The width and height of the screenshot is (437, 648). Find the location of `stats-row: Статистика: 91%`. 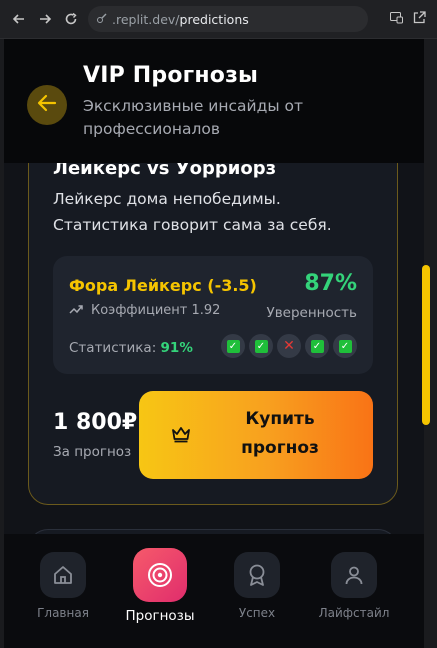

stats-row: Статистика: 91% is located at coordinates (131, 348).